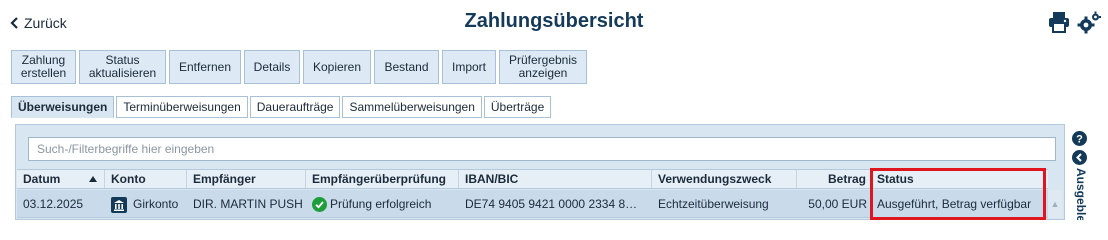  What do you see at coordinates (319, 205) in the screenshot?
I see `check-circle-icon` at bounding box center [319, 205].